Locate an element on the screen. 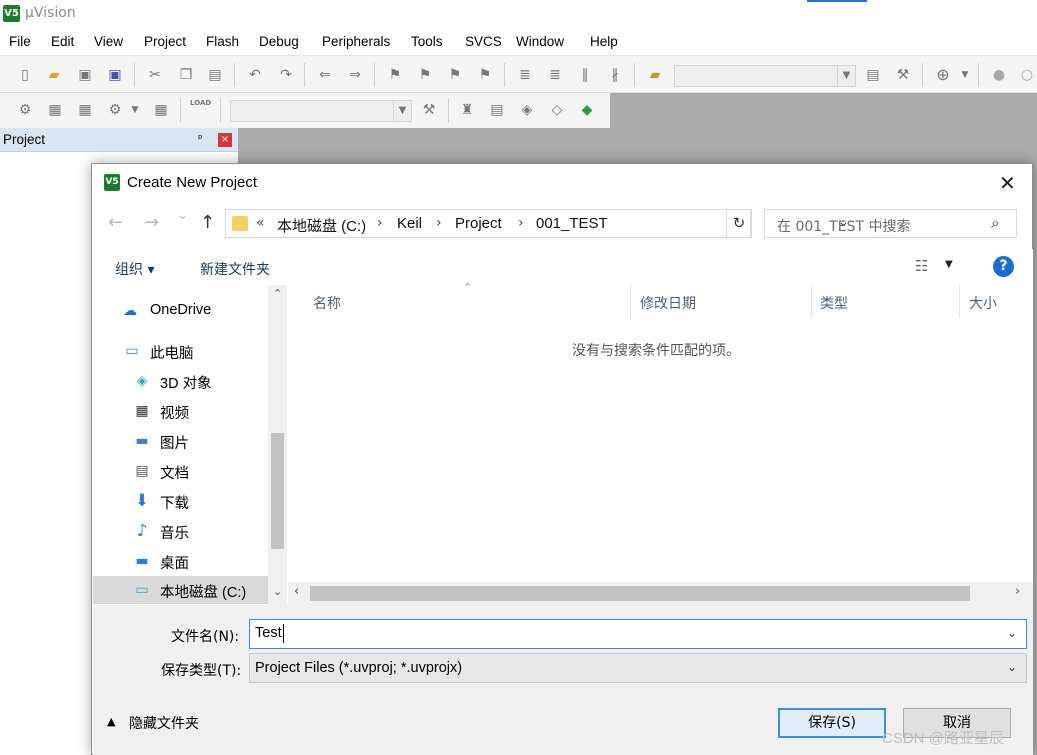 Image resolution: width=1037 pixels, height=755 pixels. search-icon: ⌕ is located at coordinates (995, 223).